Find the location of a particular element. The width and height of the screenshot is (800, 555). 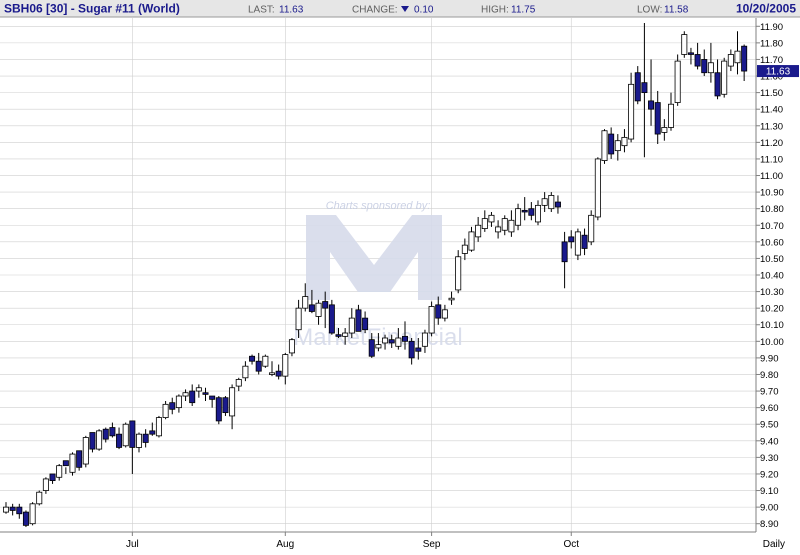

low-value: 11.58 is located at coordinates (676, 10).